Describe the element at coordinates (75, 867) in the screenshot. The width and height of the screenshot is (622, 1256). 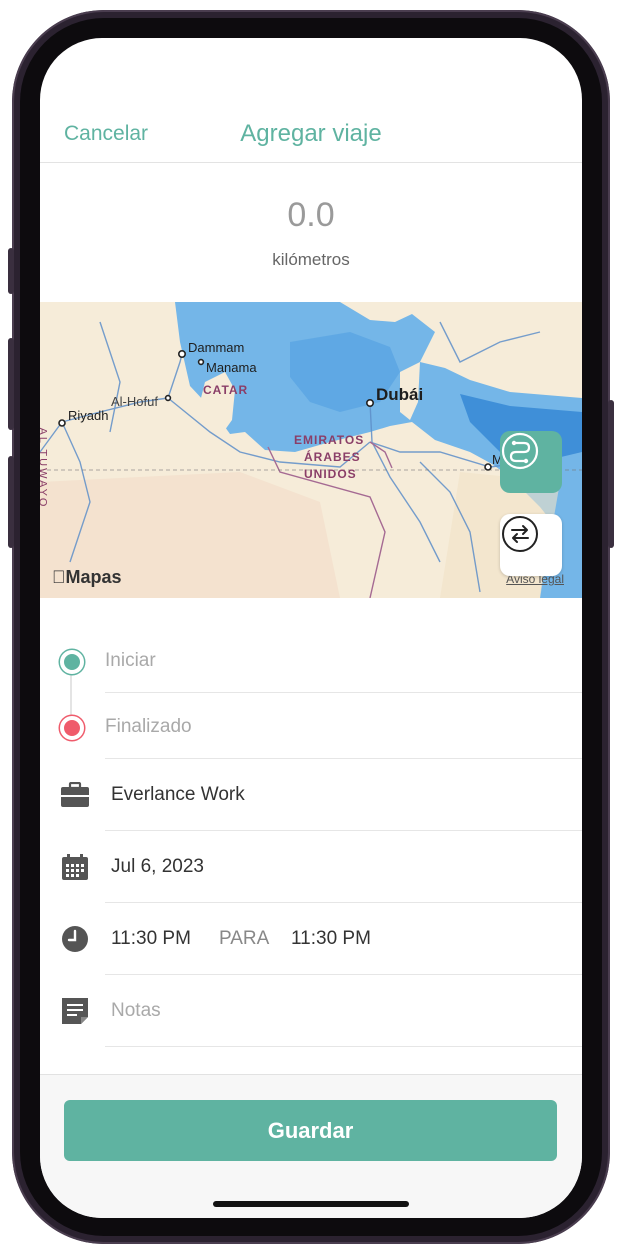
I see `calendar-icon` at that location.